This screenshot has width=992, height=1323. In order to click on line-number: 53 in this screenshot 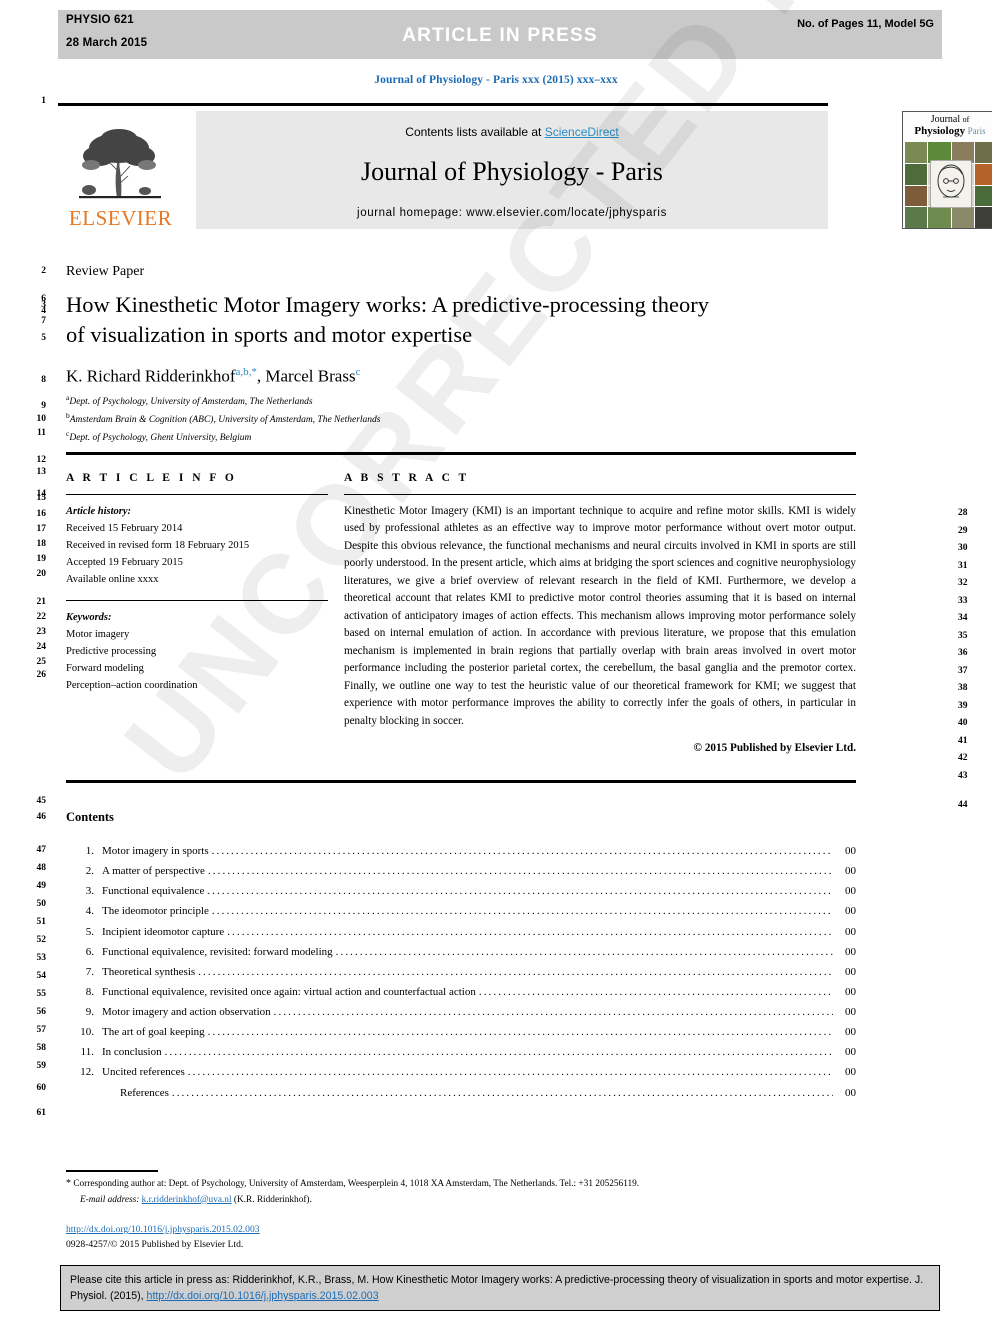, I will do `click(41, 958)`.